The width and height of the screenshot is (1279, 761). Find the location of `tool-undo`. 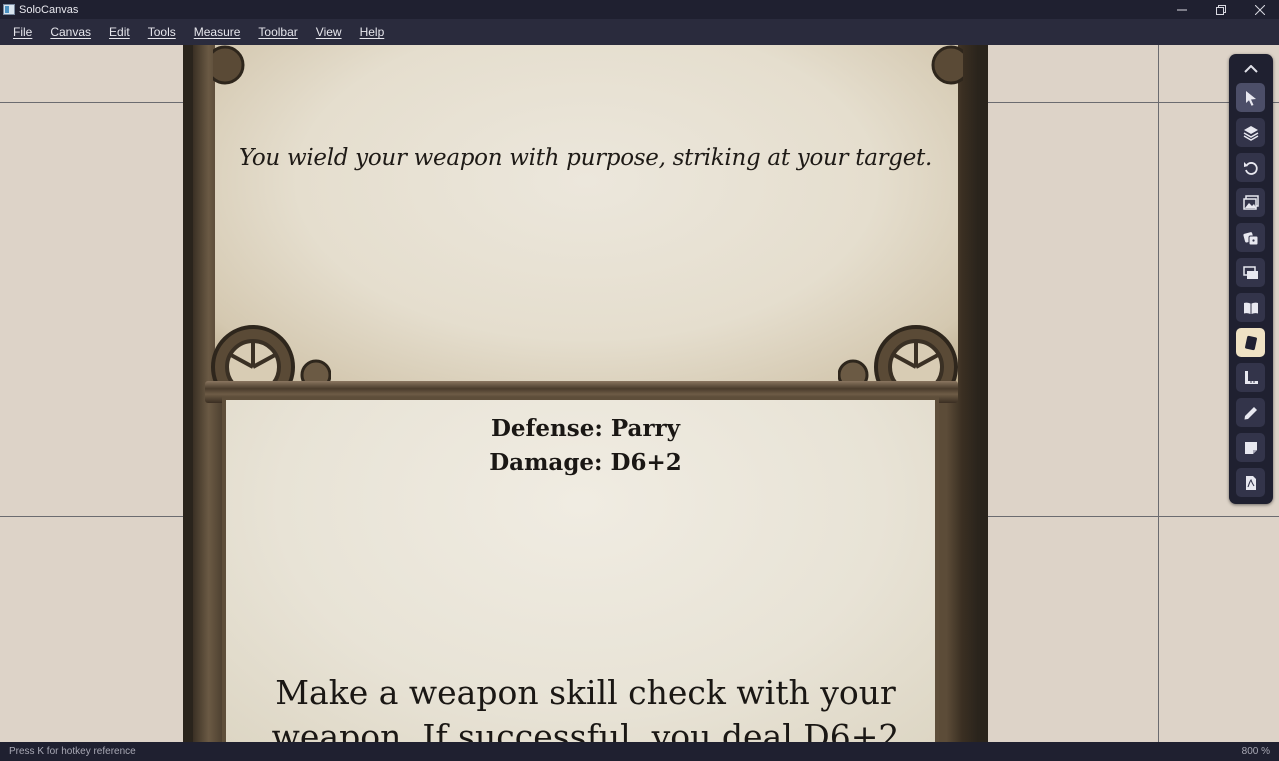

tool-undo is located at coordinates (1250, 167).